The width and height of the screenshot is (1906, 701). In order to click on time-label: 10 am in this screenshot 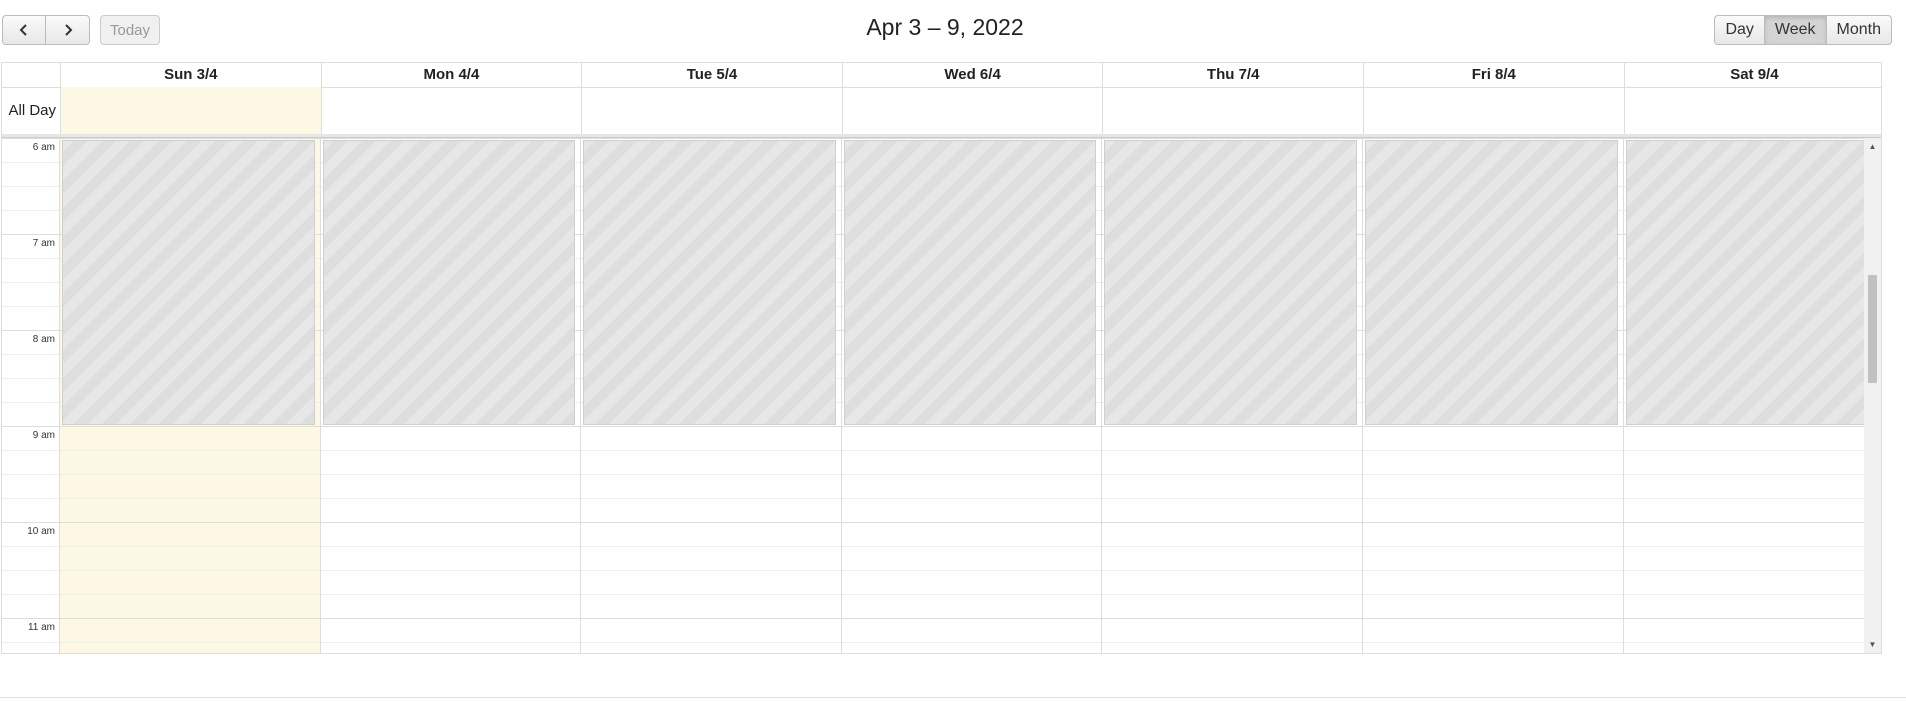, I will do `click(41, 531)`.